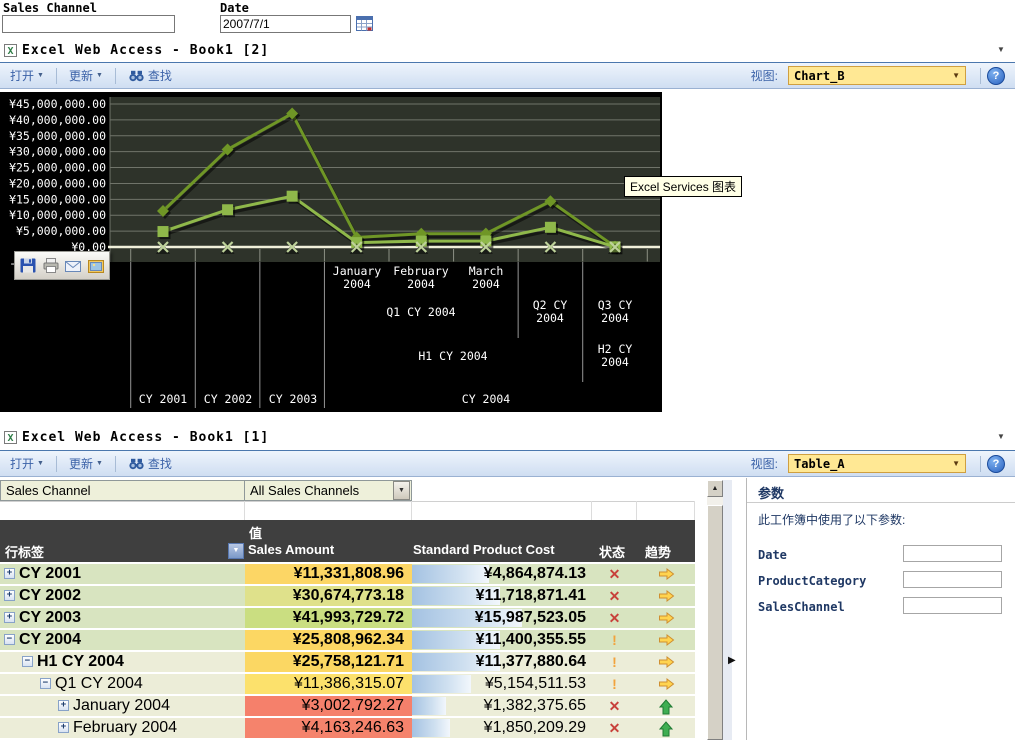 This screenshot has width=1015, height=740. I want to click on divider, so click(881, 502).